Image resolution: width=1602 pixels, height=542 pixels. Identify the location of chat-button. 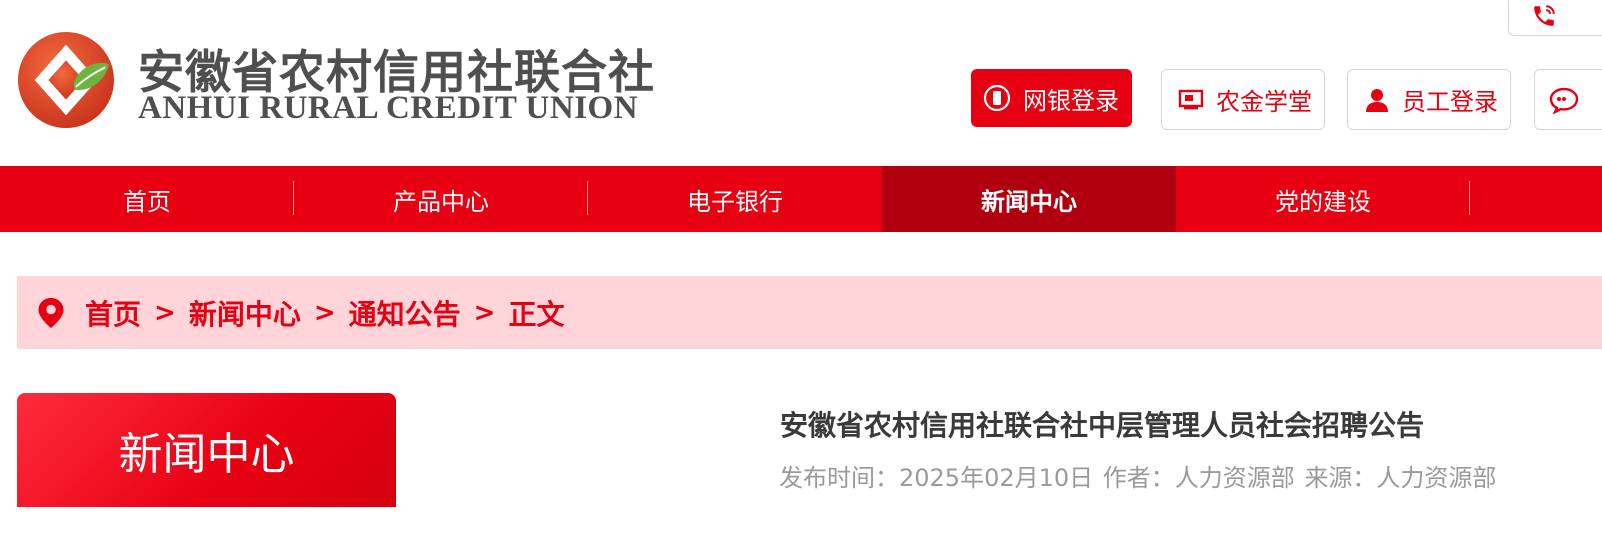
(1568, 99).